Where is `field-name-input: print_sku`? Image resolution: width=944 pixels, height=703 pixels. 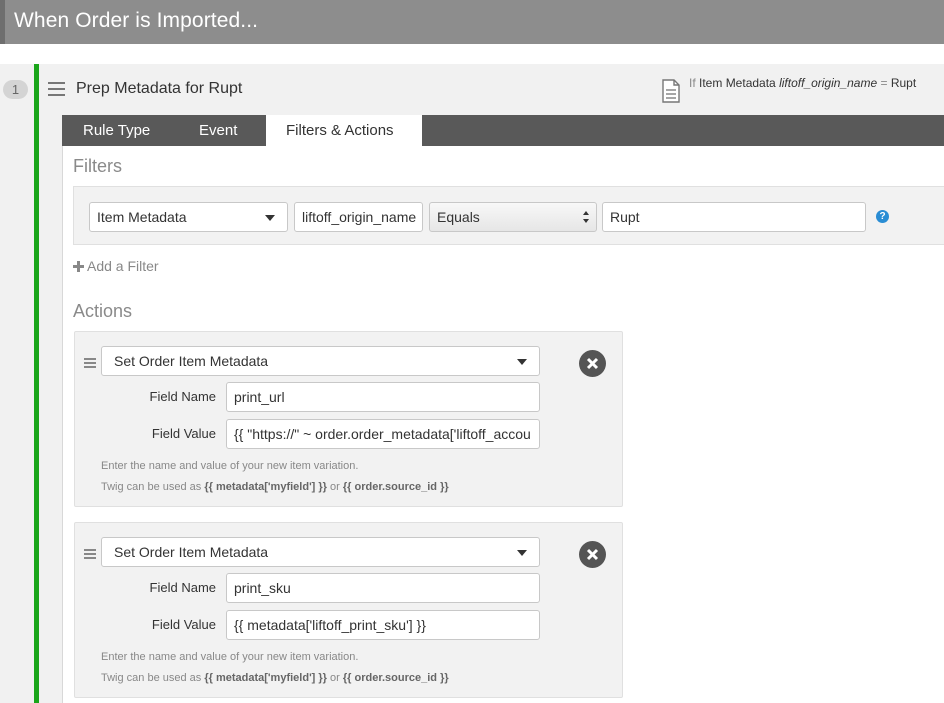 field-name-input: print_sku is located at coordinates (383, 588).